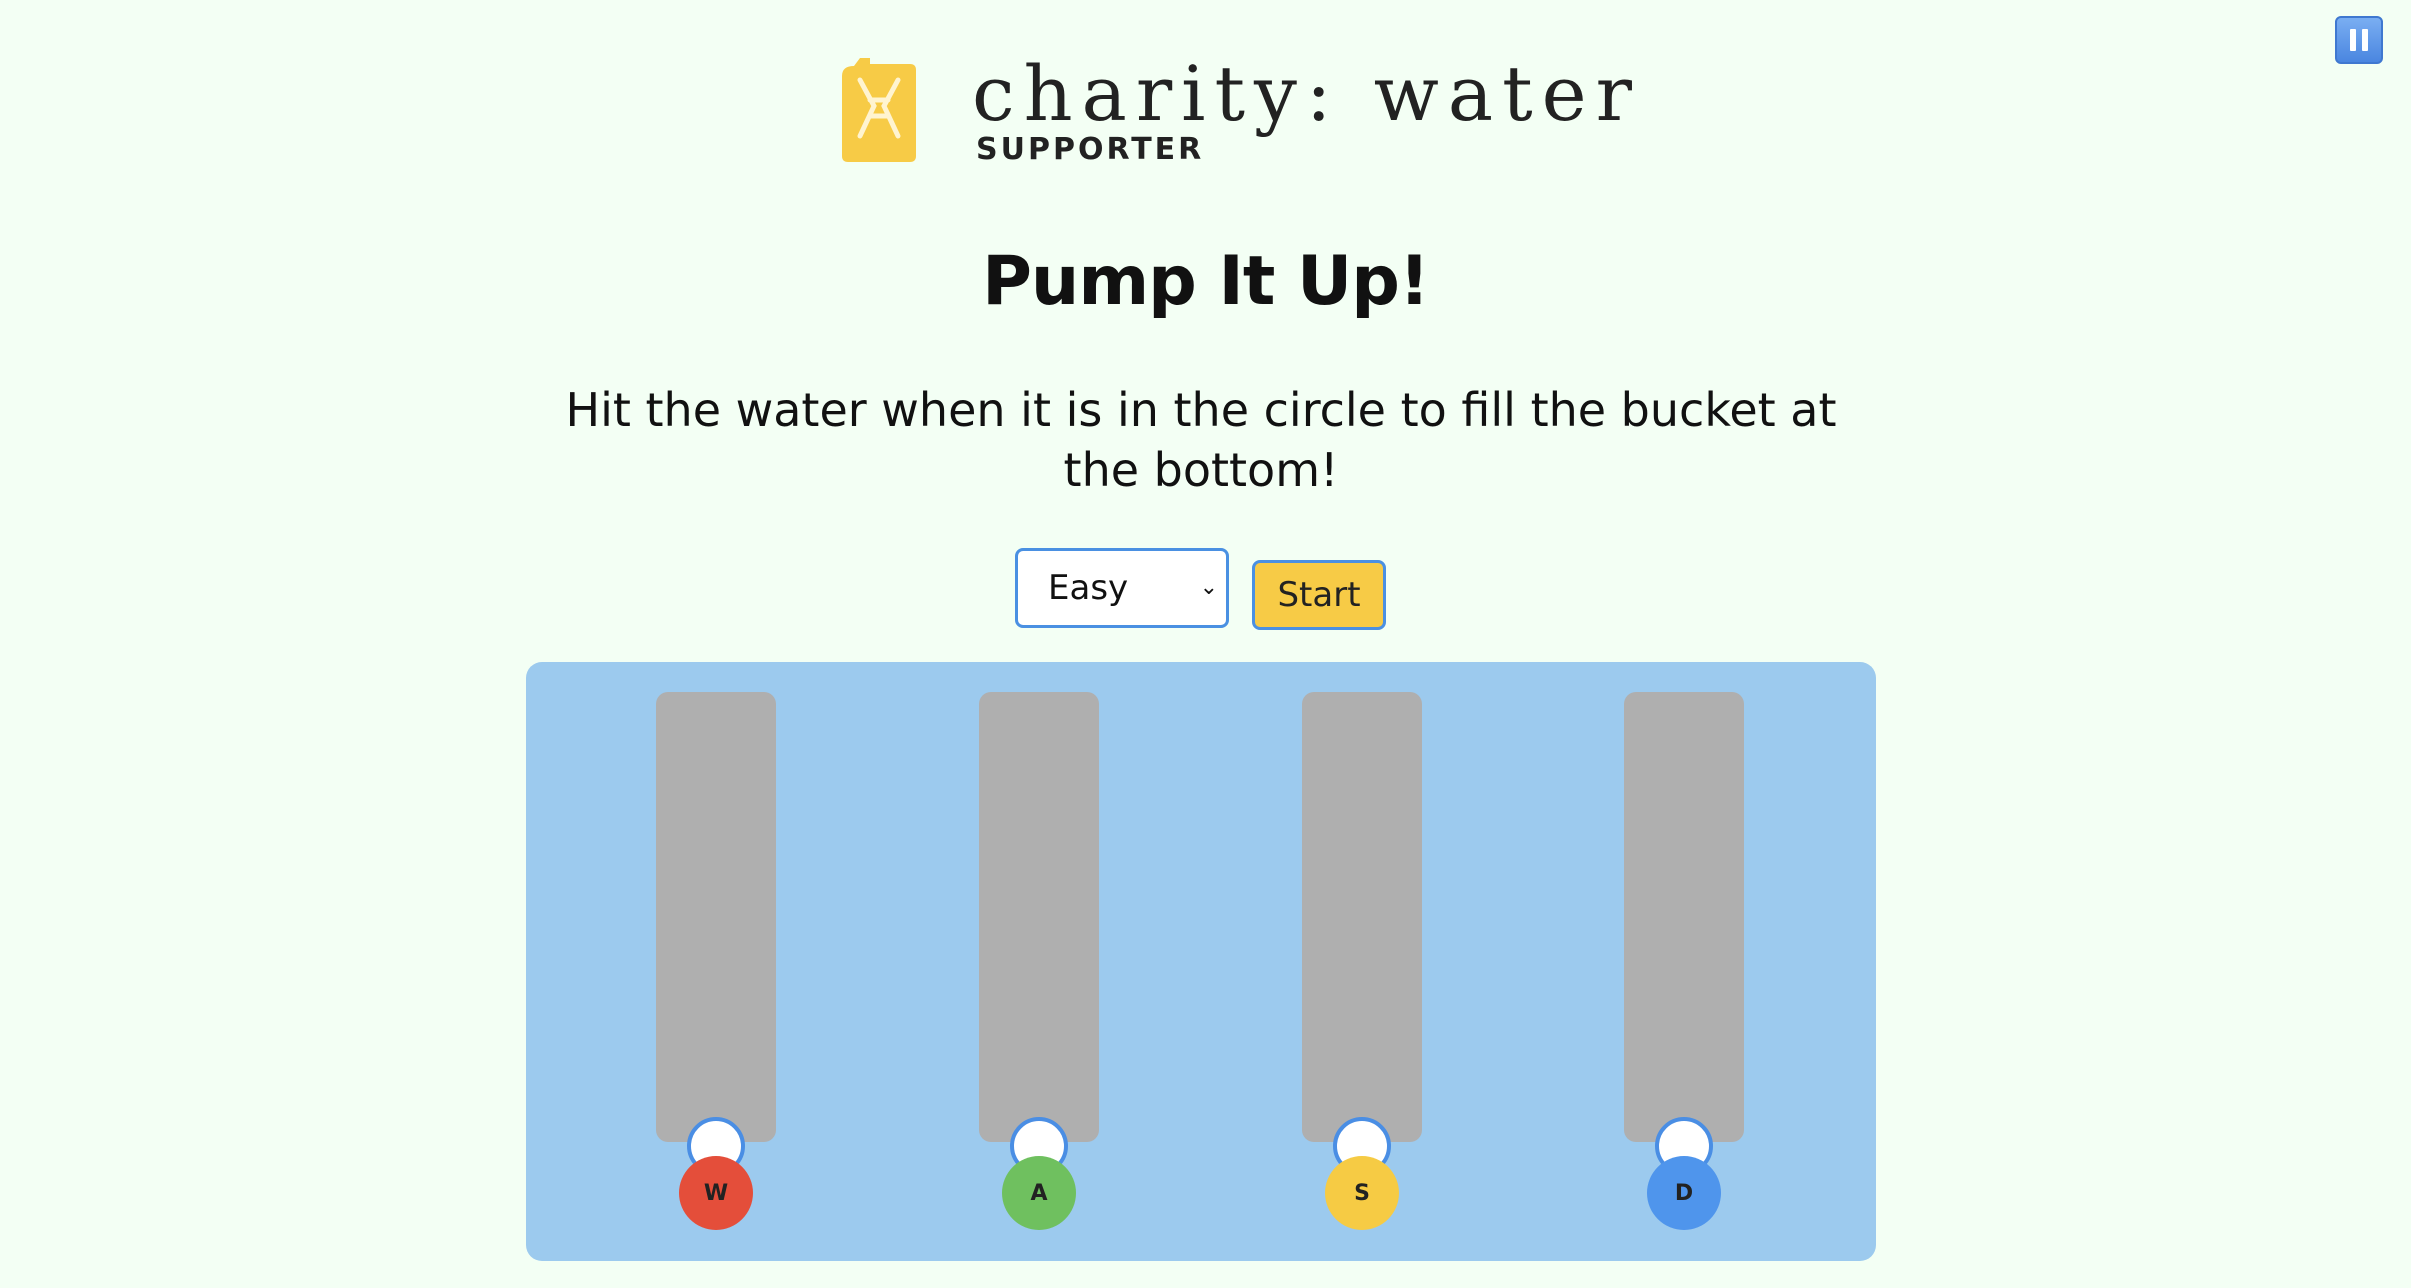  I want to click on chevron-down-icon: ⌄, so click(1208, 587).